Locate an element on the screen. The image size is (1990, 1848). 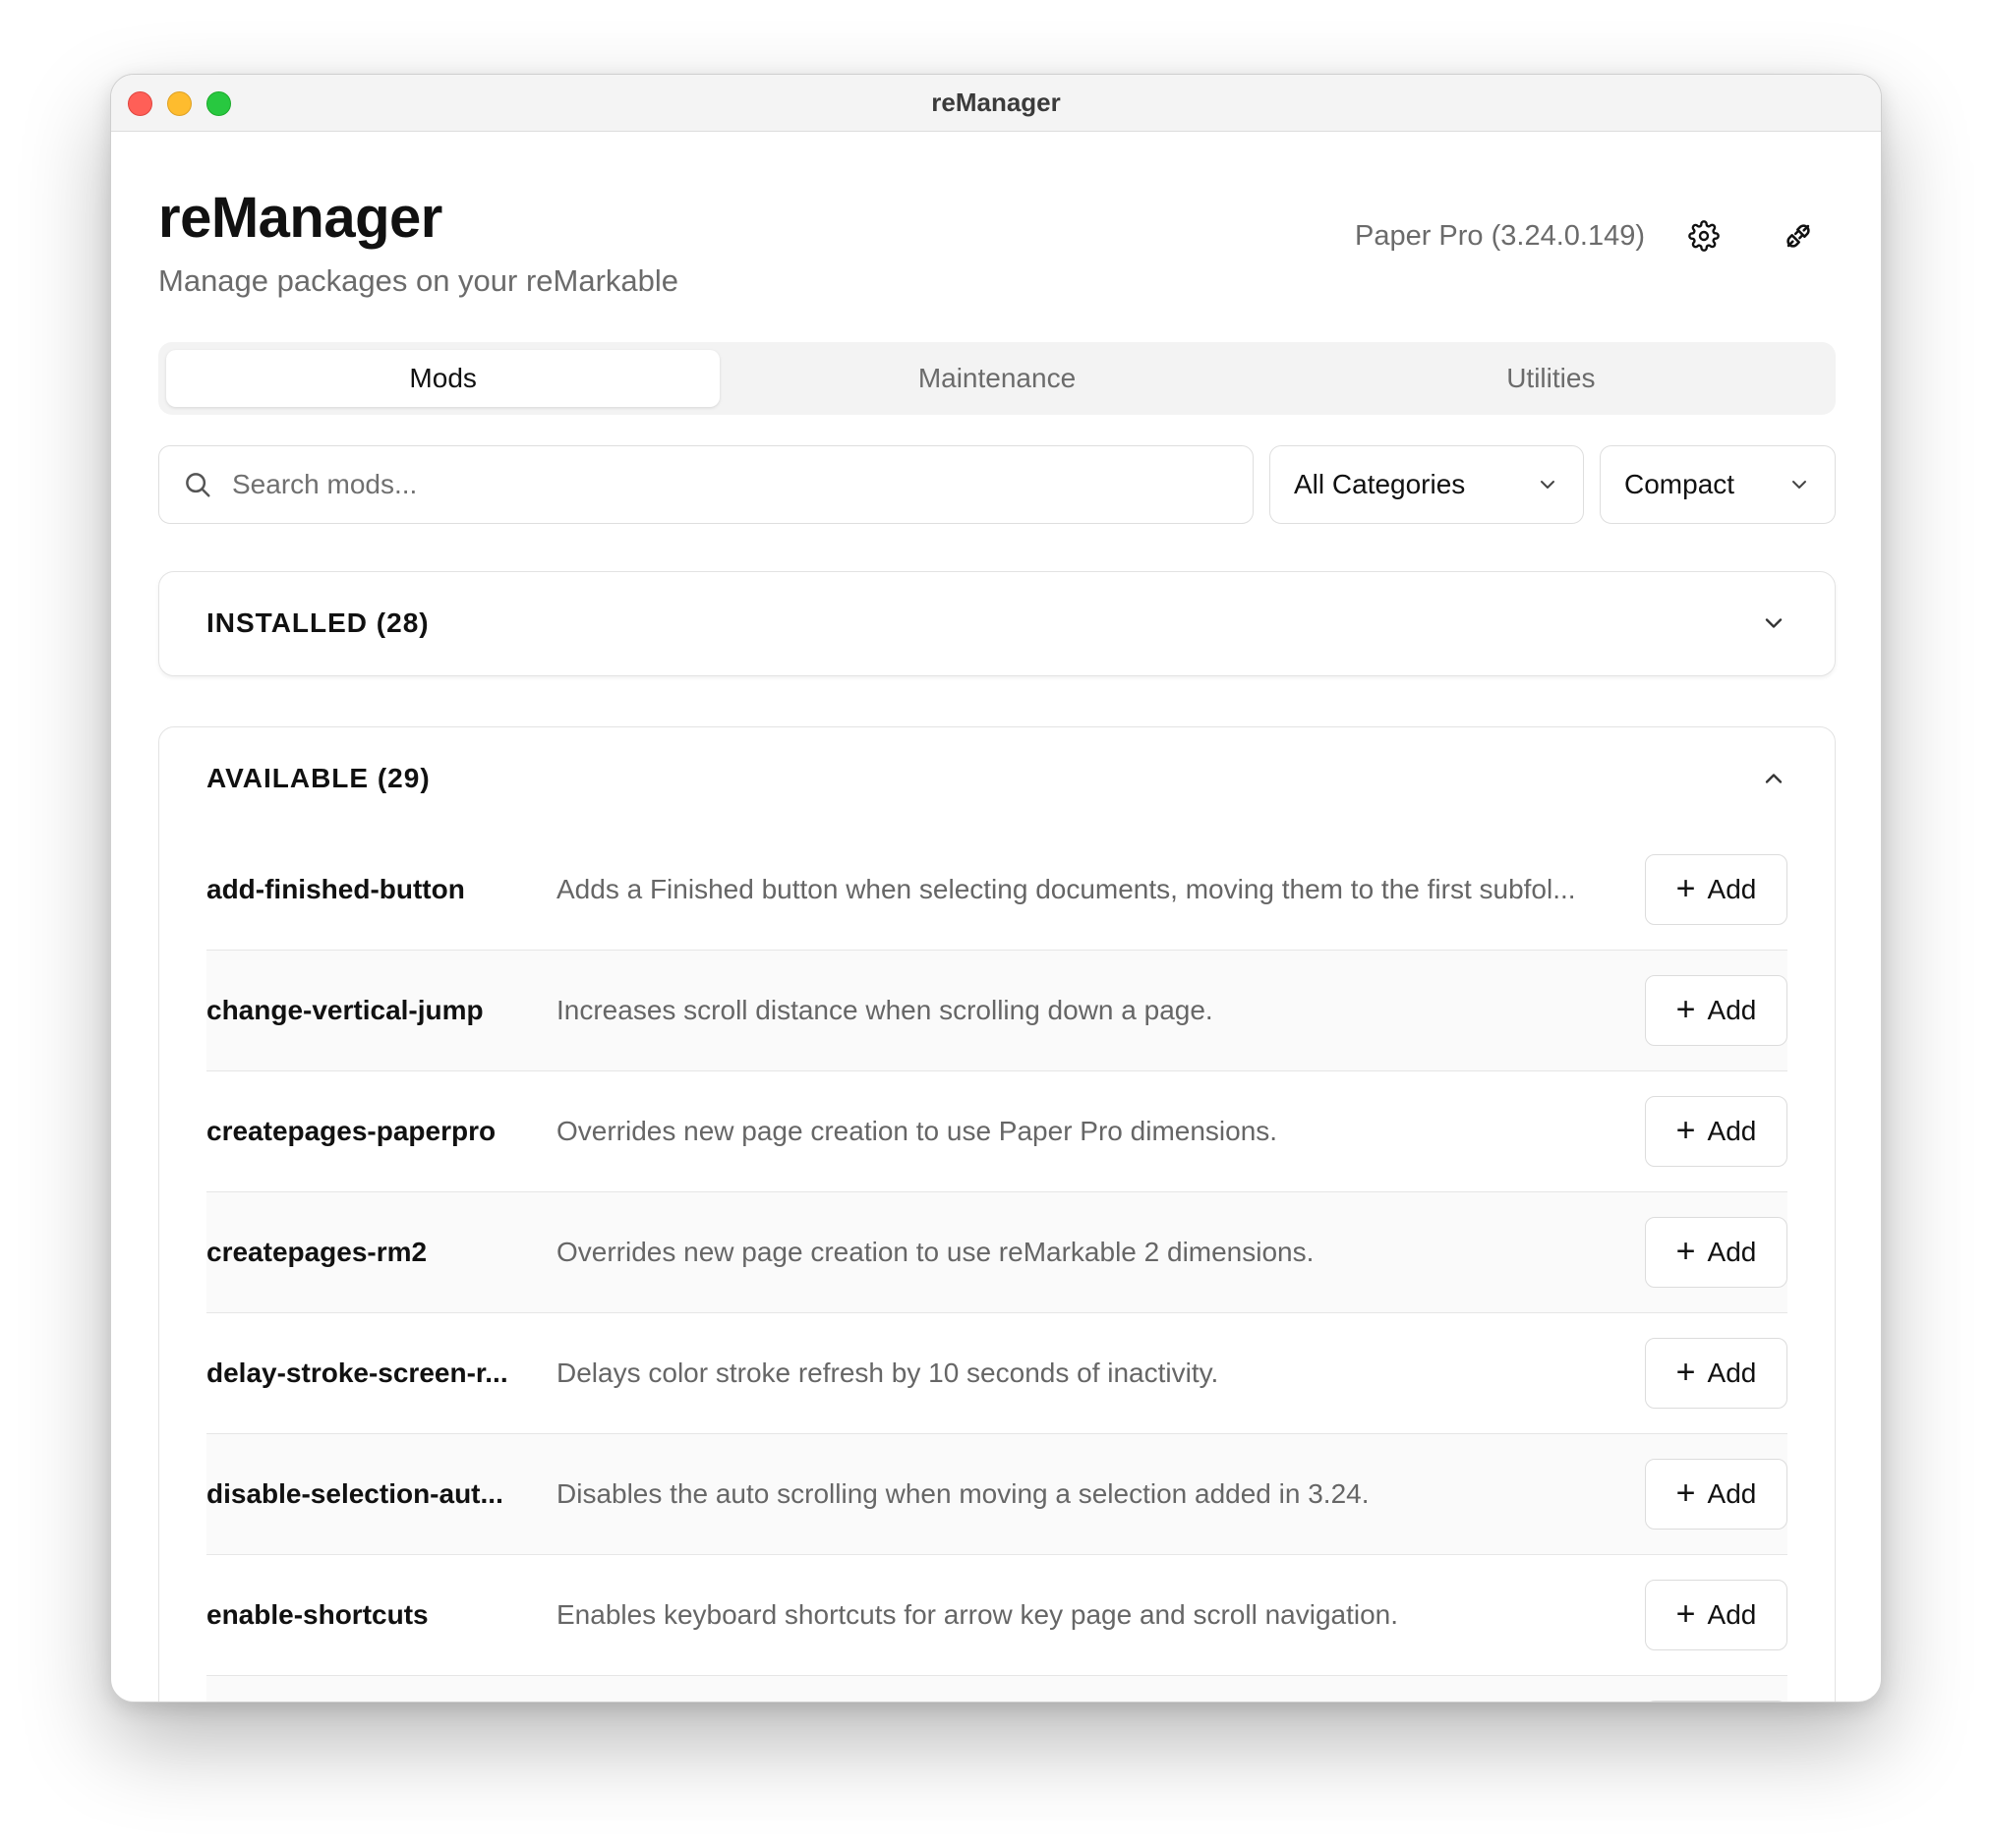
connection-button is located at coordinates (1798, 236).